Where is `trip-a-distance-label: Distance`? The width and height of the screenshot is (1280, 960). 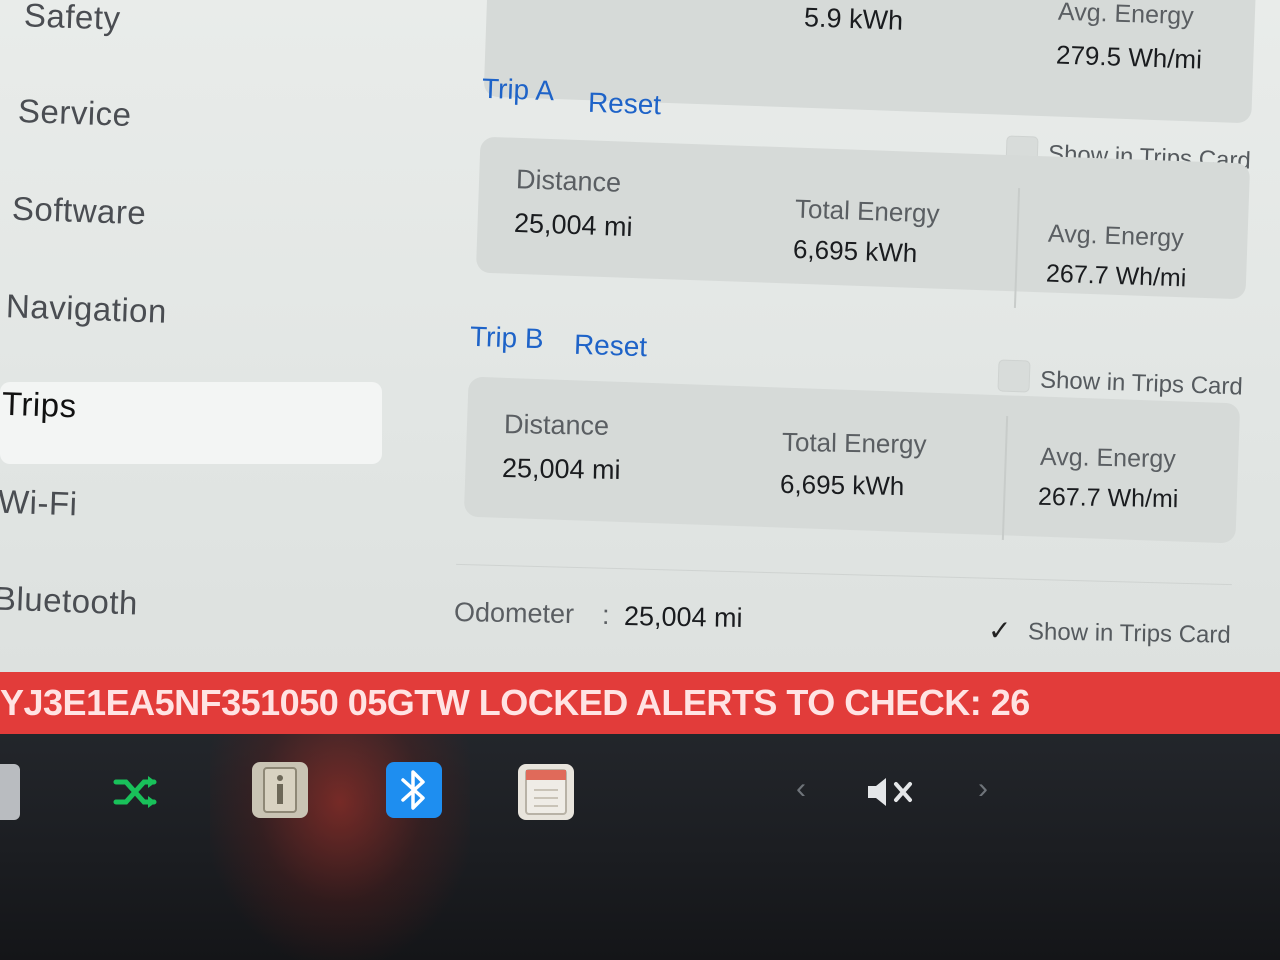
trip-a-distance-label: Distance is located at coordinates (568, 181).